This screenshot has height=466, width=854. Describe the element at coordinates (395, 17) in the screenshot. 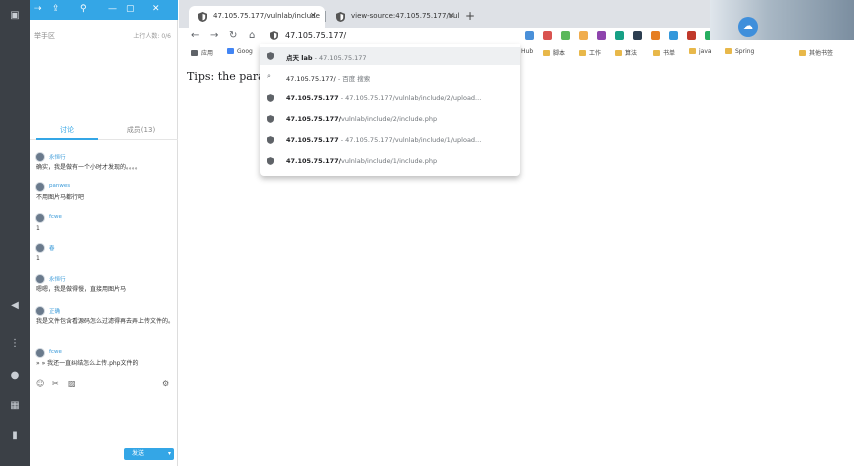

I see `browser-tab-2: view-source:47.105.75.177/vul ×` at that location.